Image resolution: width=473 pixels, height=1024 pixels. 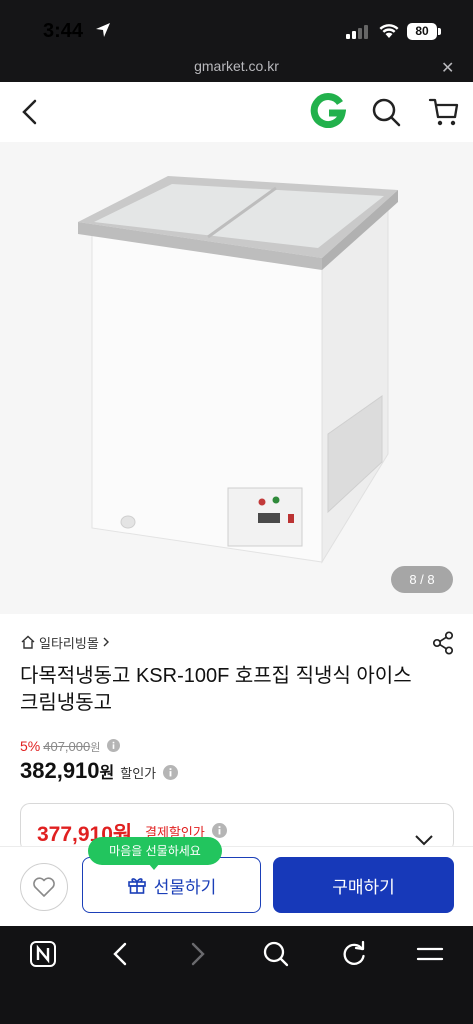 I want to click on back-icon, so click(x=120, y=954).